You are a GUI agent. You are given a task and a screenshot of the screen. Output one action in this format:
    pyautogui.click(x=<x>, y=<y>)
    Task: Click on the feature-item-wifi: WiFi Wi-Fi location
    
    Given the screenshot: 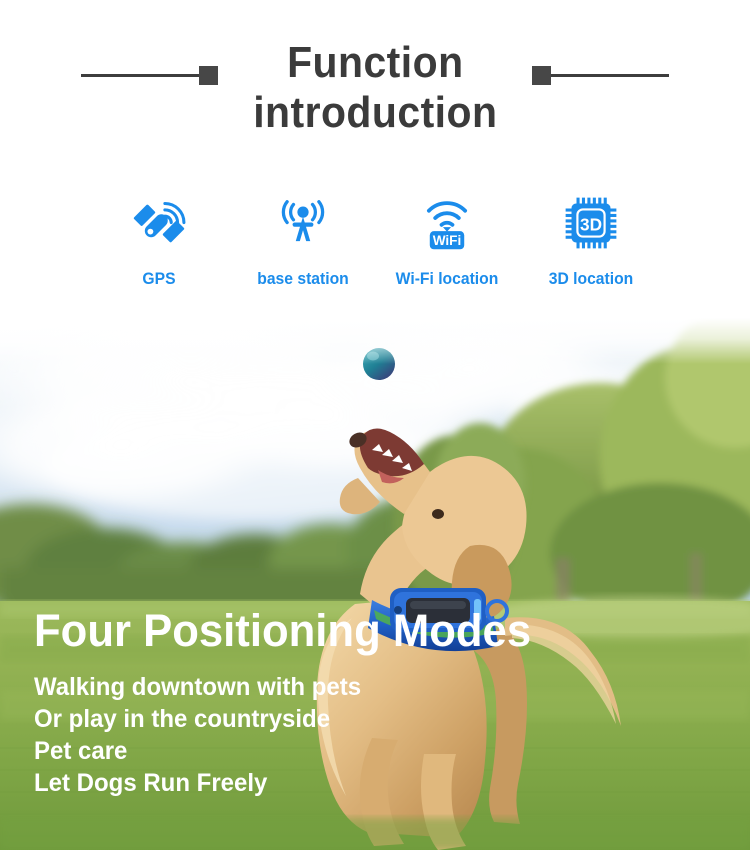 What is the action you would take?
    pyautogui.click(x=447, y=240)
    